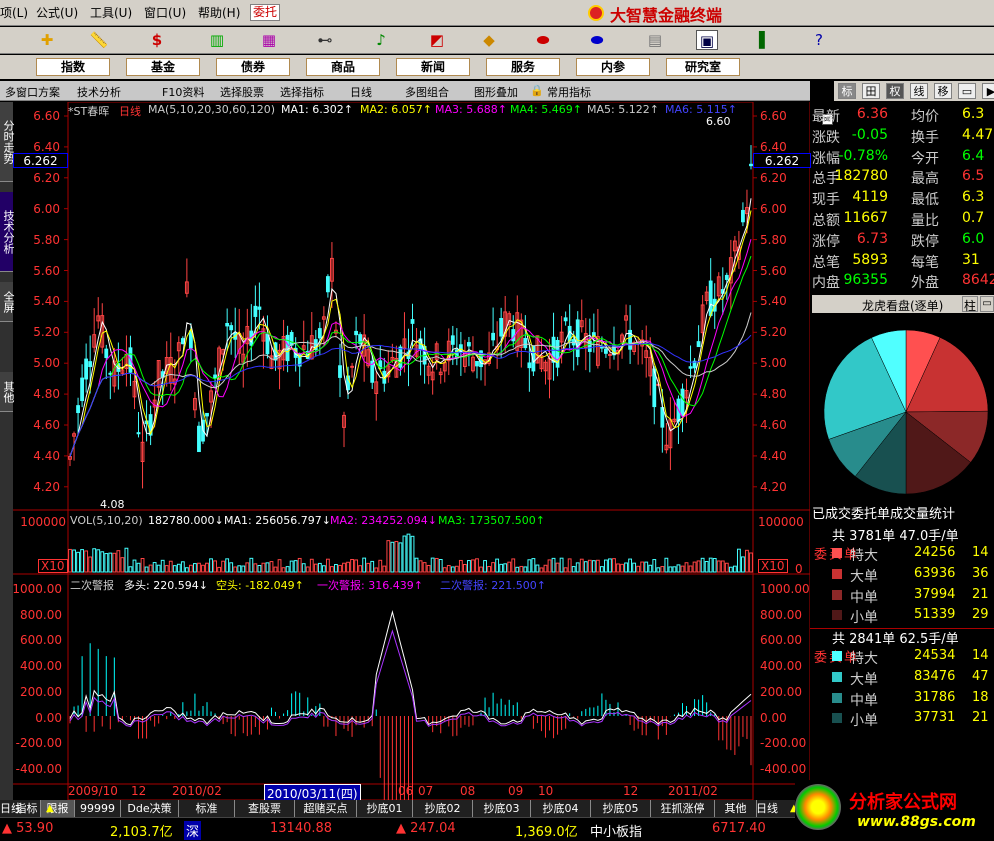 The height and width of the screenshot is (841, 994). Describe the element at coordinates (163, 67) in the screenshot. I see `nav-fund: 基金` at that location.